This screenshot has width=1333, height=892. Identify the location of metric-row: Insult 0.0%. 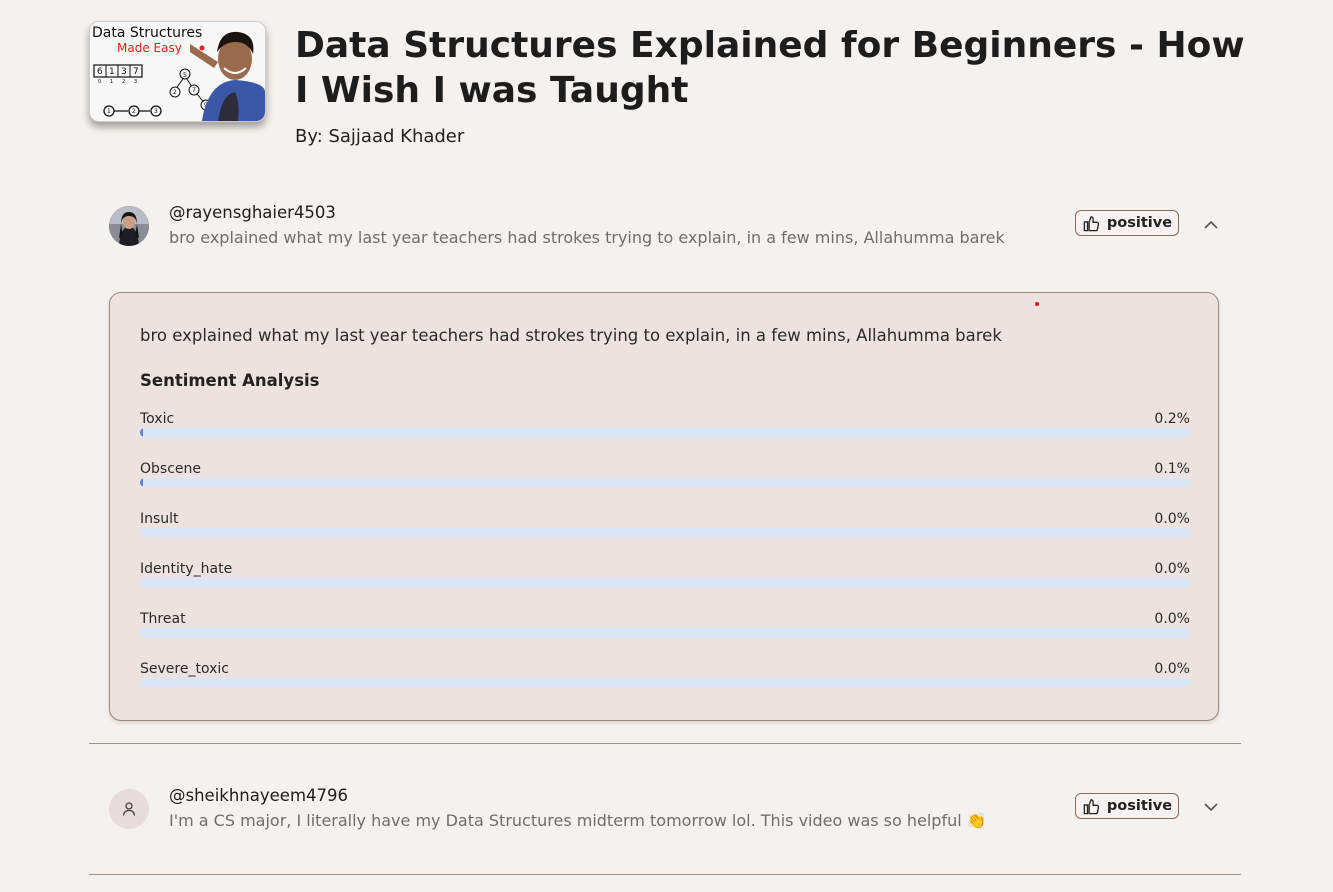
(665, 531).